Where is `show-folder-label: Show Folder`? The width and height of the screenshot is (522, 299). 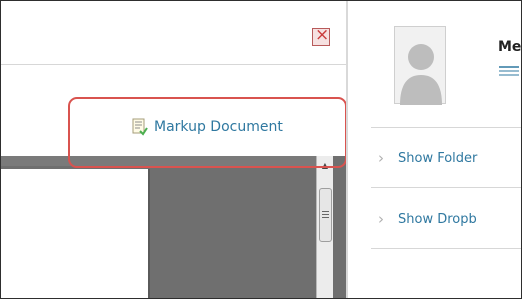
show-folder-label: Show Folder is located at coordinates (438, 158).